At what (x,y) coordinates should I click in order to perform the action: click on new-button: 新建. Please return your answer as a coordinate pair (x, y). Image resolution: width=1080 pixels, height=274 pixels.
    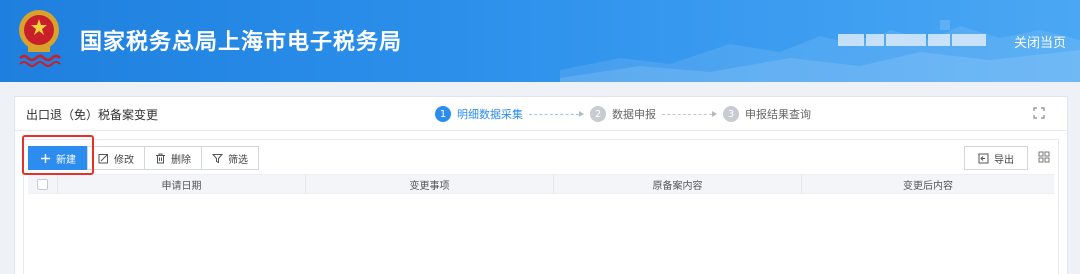
    Looking at the image, I should click on (58, 158).